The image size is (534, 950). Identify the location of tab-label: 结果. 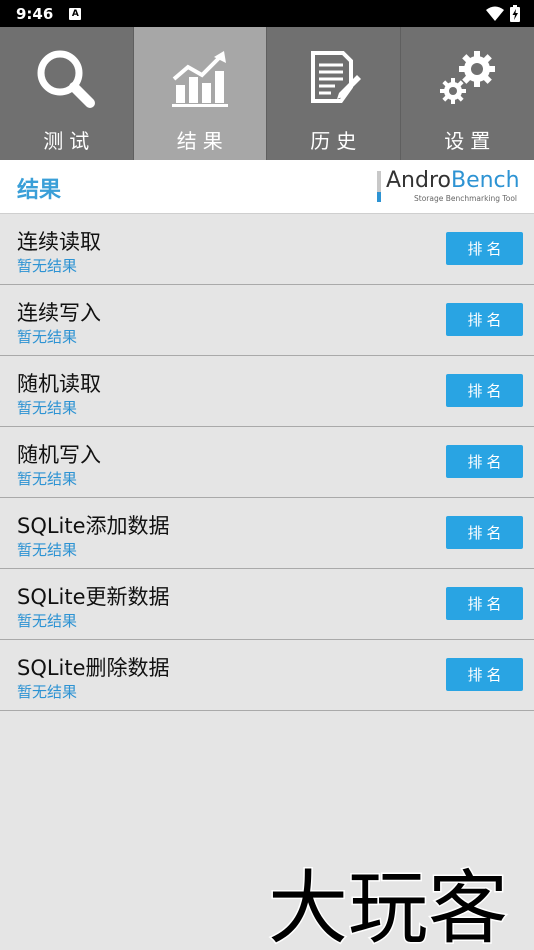
(202, 141).